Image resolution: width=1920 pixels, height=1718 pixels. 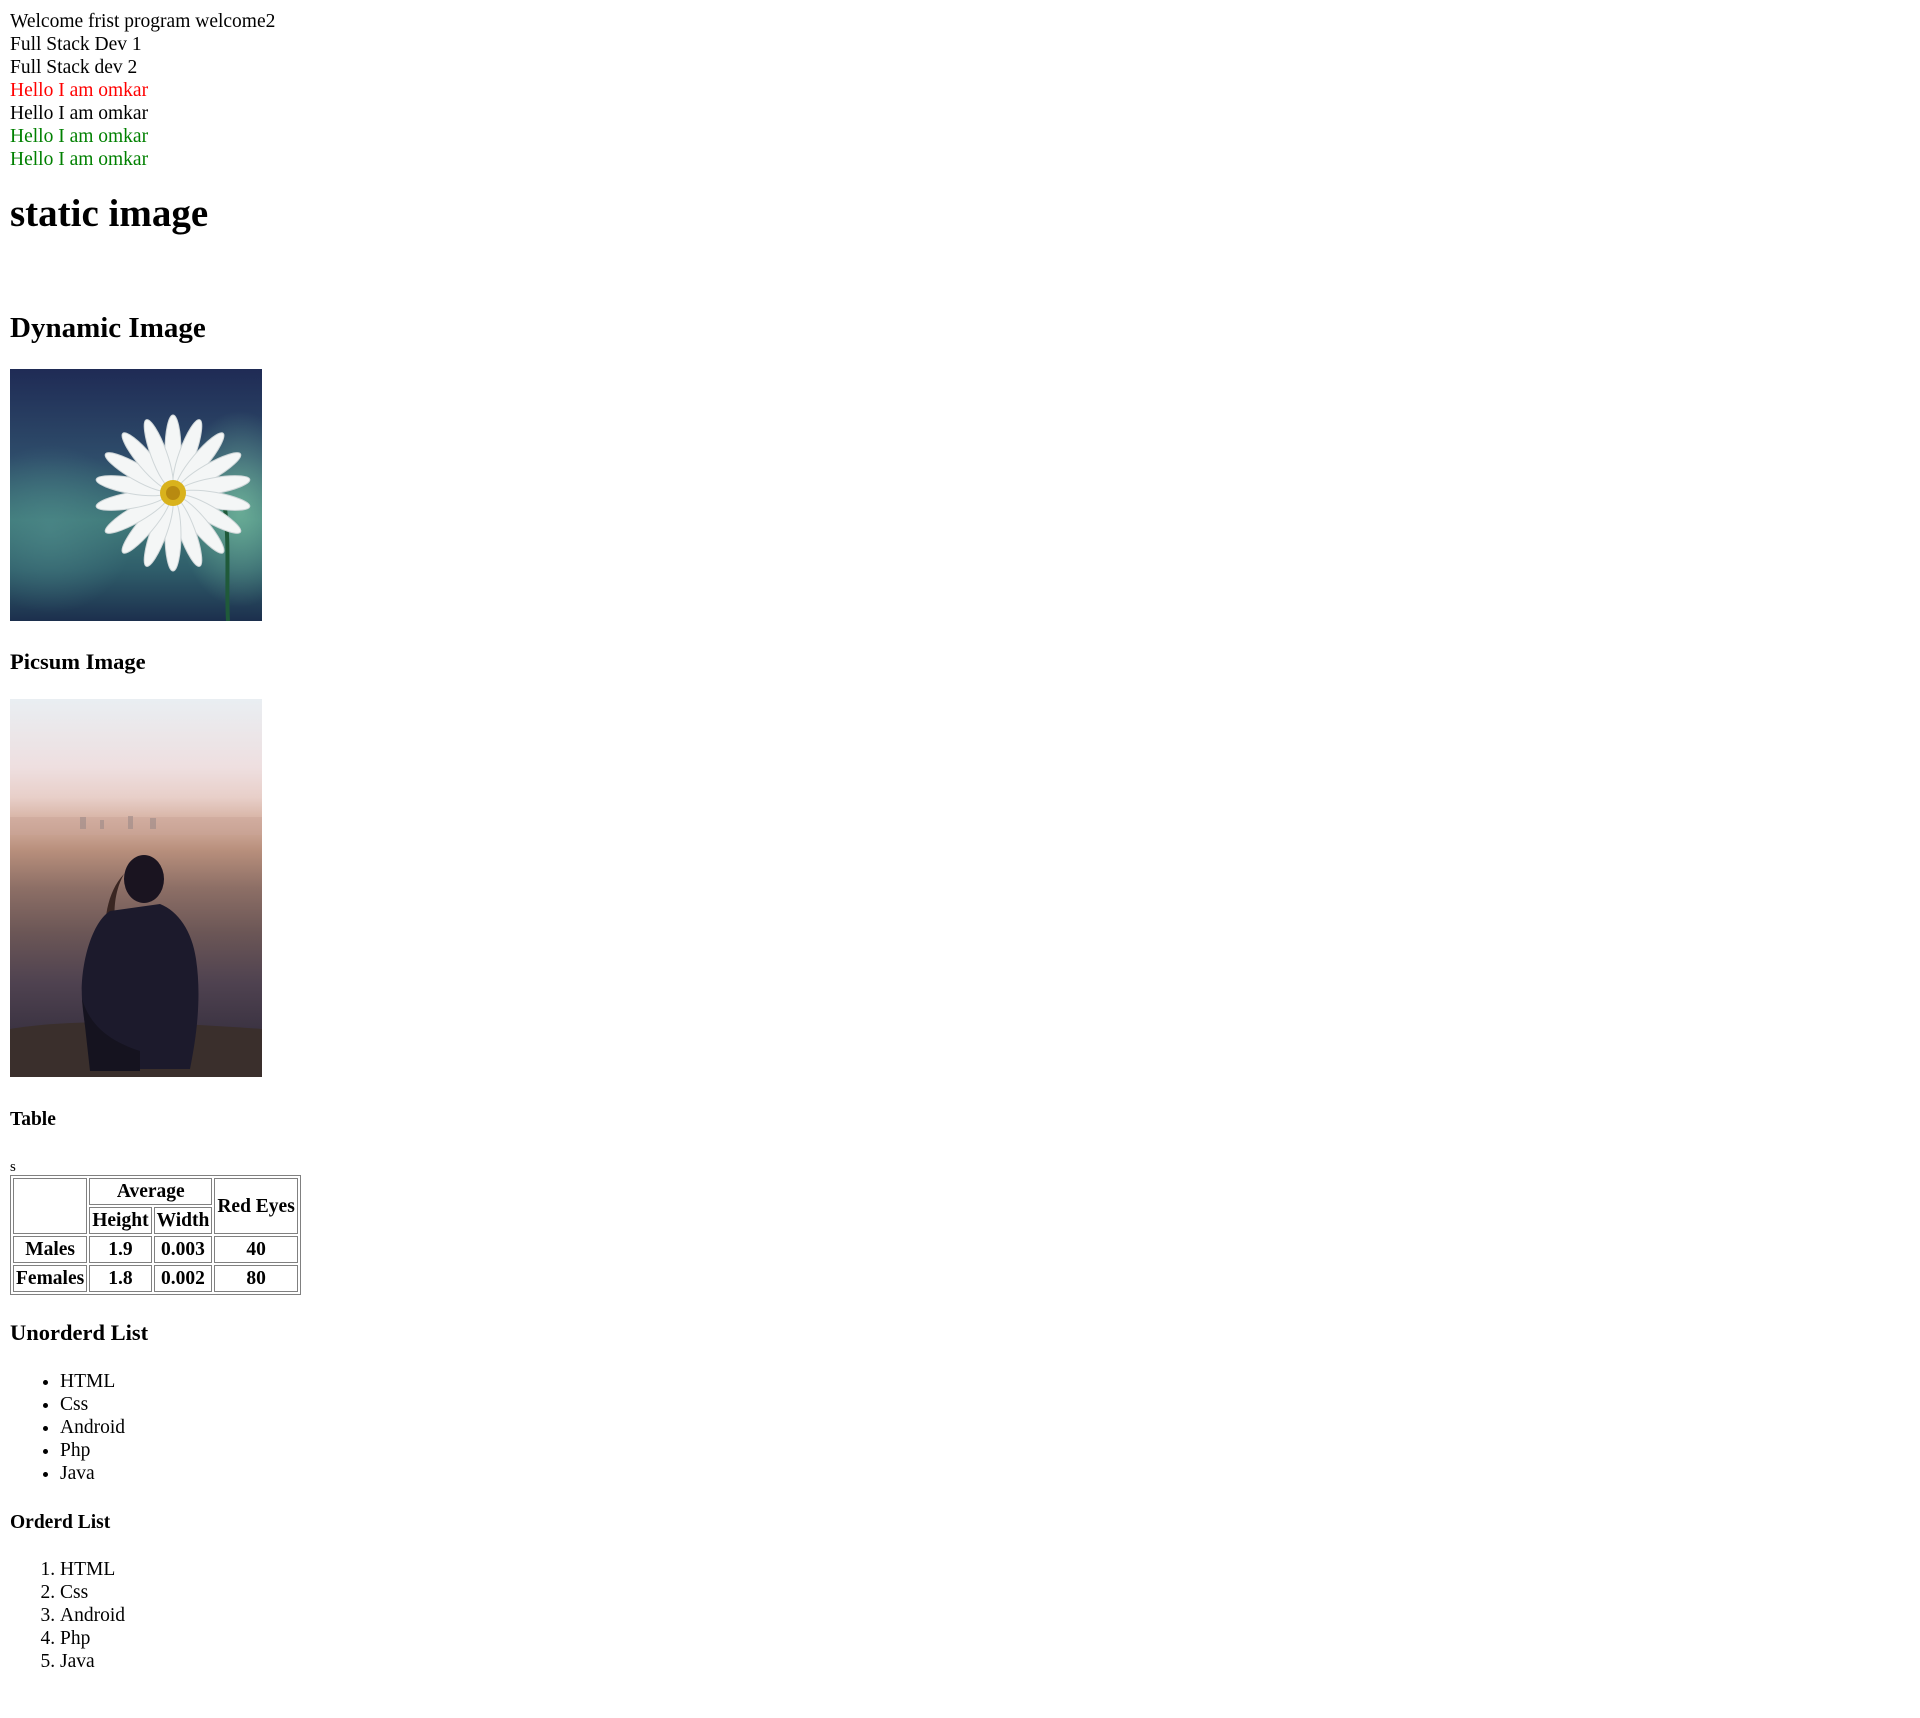 I want to click on table-row-label: Females, so click(x=50, y=1278).